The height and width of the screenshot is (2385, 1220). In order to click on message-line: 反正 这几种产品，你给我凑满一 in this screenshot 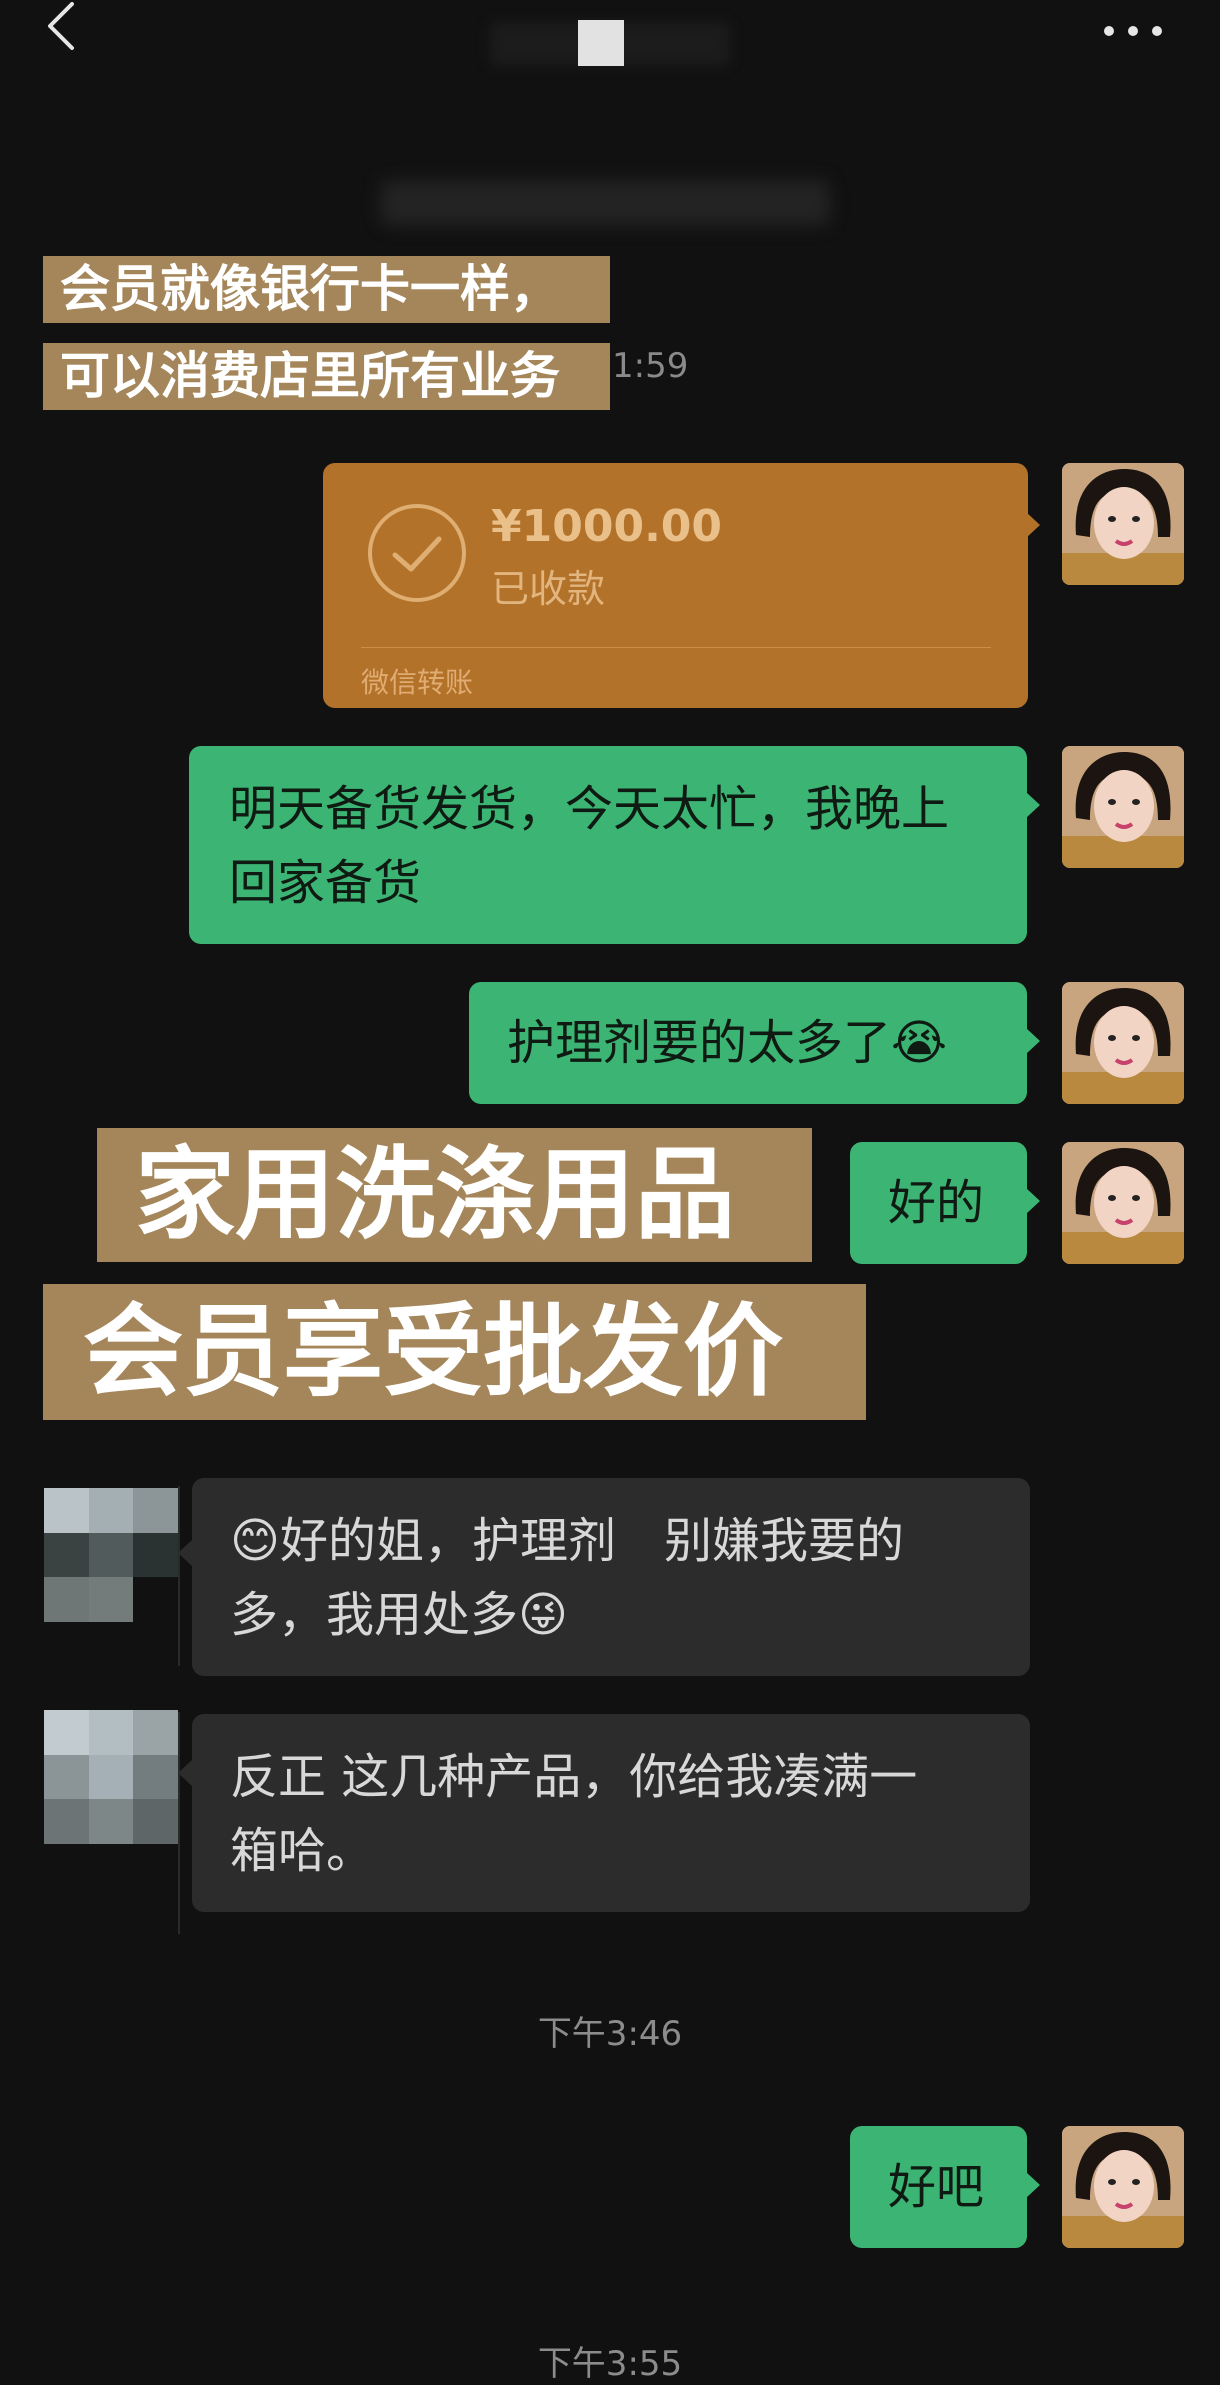, I will do `click(574, 1777)`.